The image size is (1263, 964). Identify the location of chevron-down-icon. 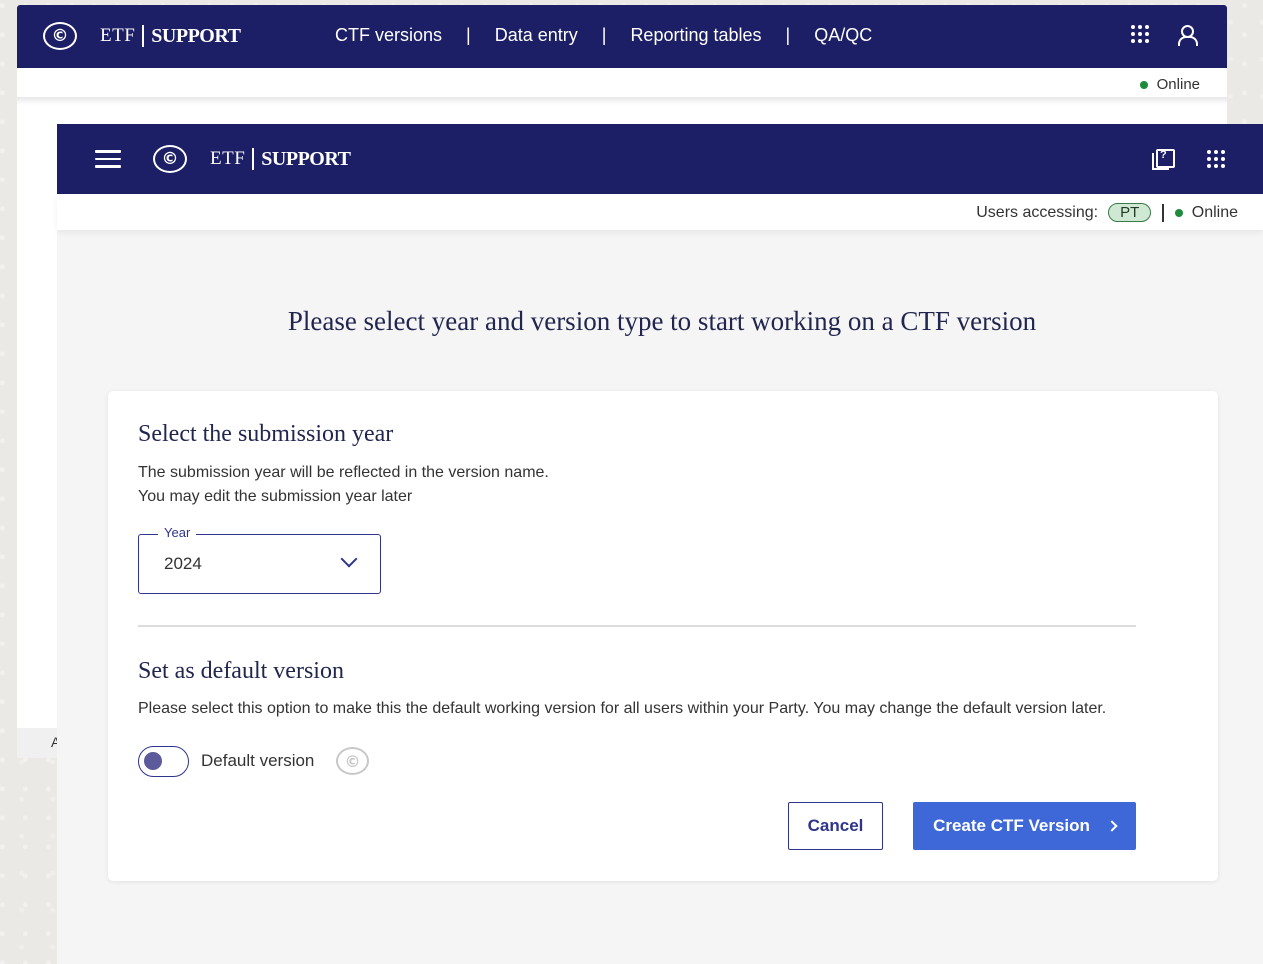
(349, 559).